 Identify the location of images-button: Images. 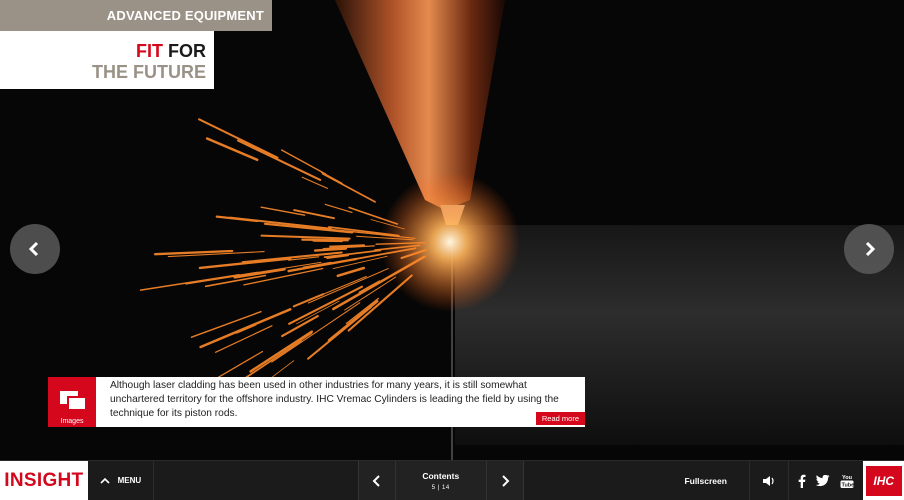
(72, 402).